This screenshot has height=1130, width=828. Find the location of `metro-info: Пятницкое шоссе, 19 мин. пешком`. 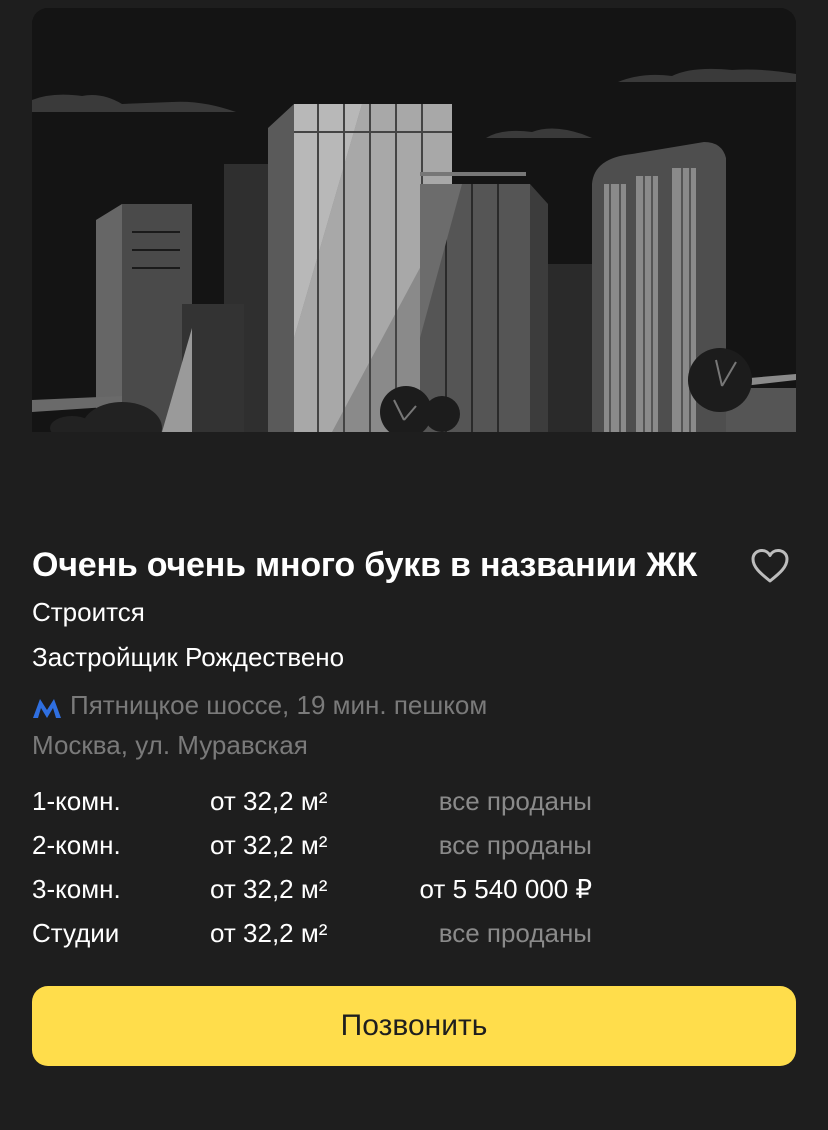

metro-info: Пятницкое шоссе, 19 мин. пешком is located at coordinates (259, 705).